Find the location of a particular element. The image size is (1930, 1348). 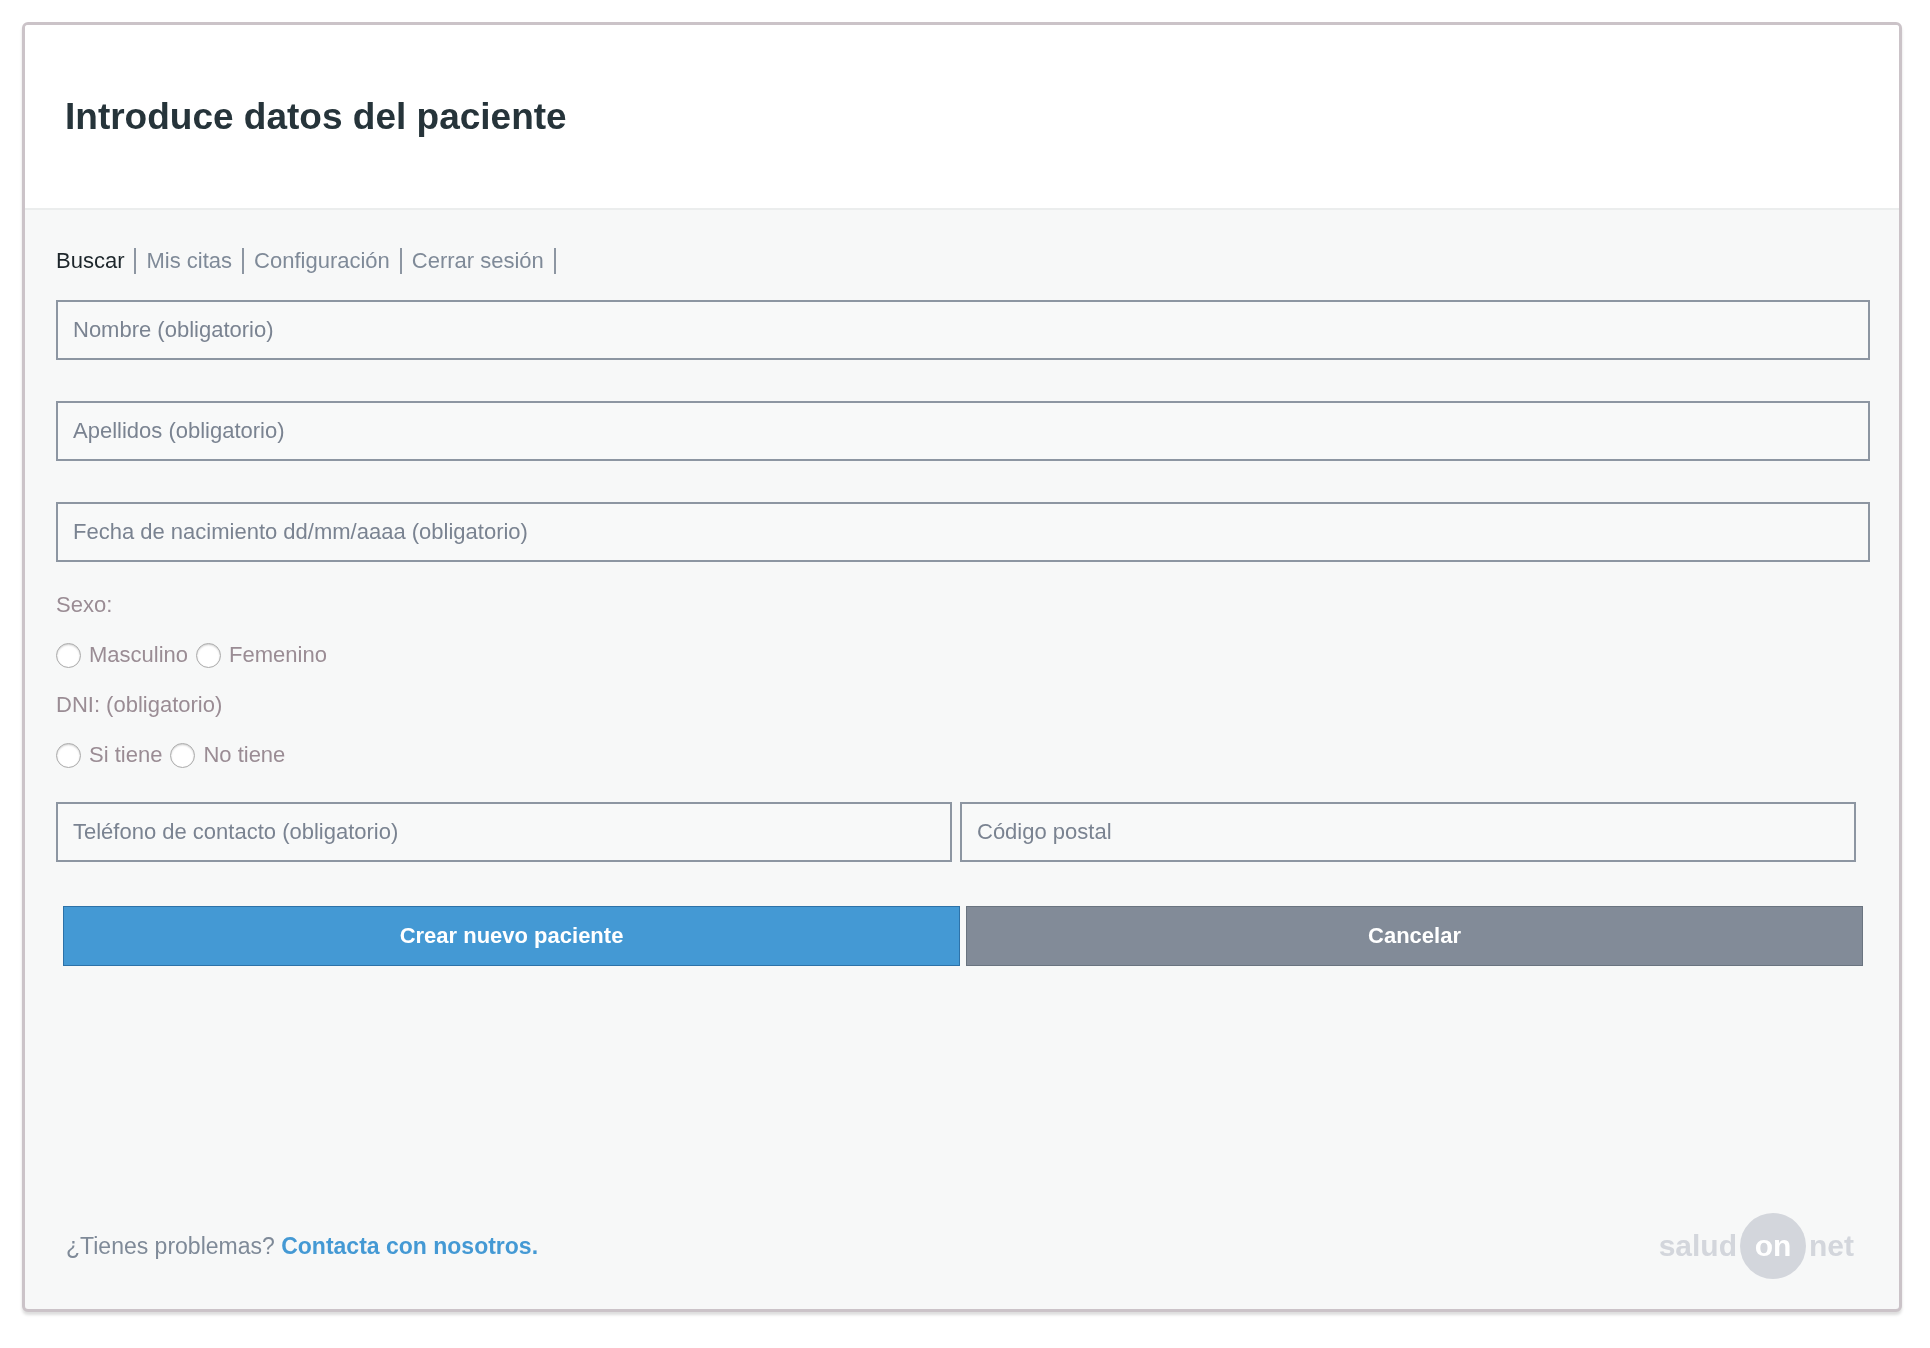

text-field: Teléfono de contacto (obligatorio) is located at coordinates (504, 832).